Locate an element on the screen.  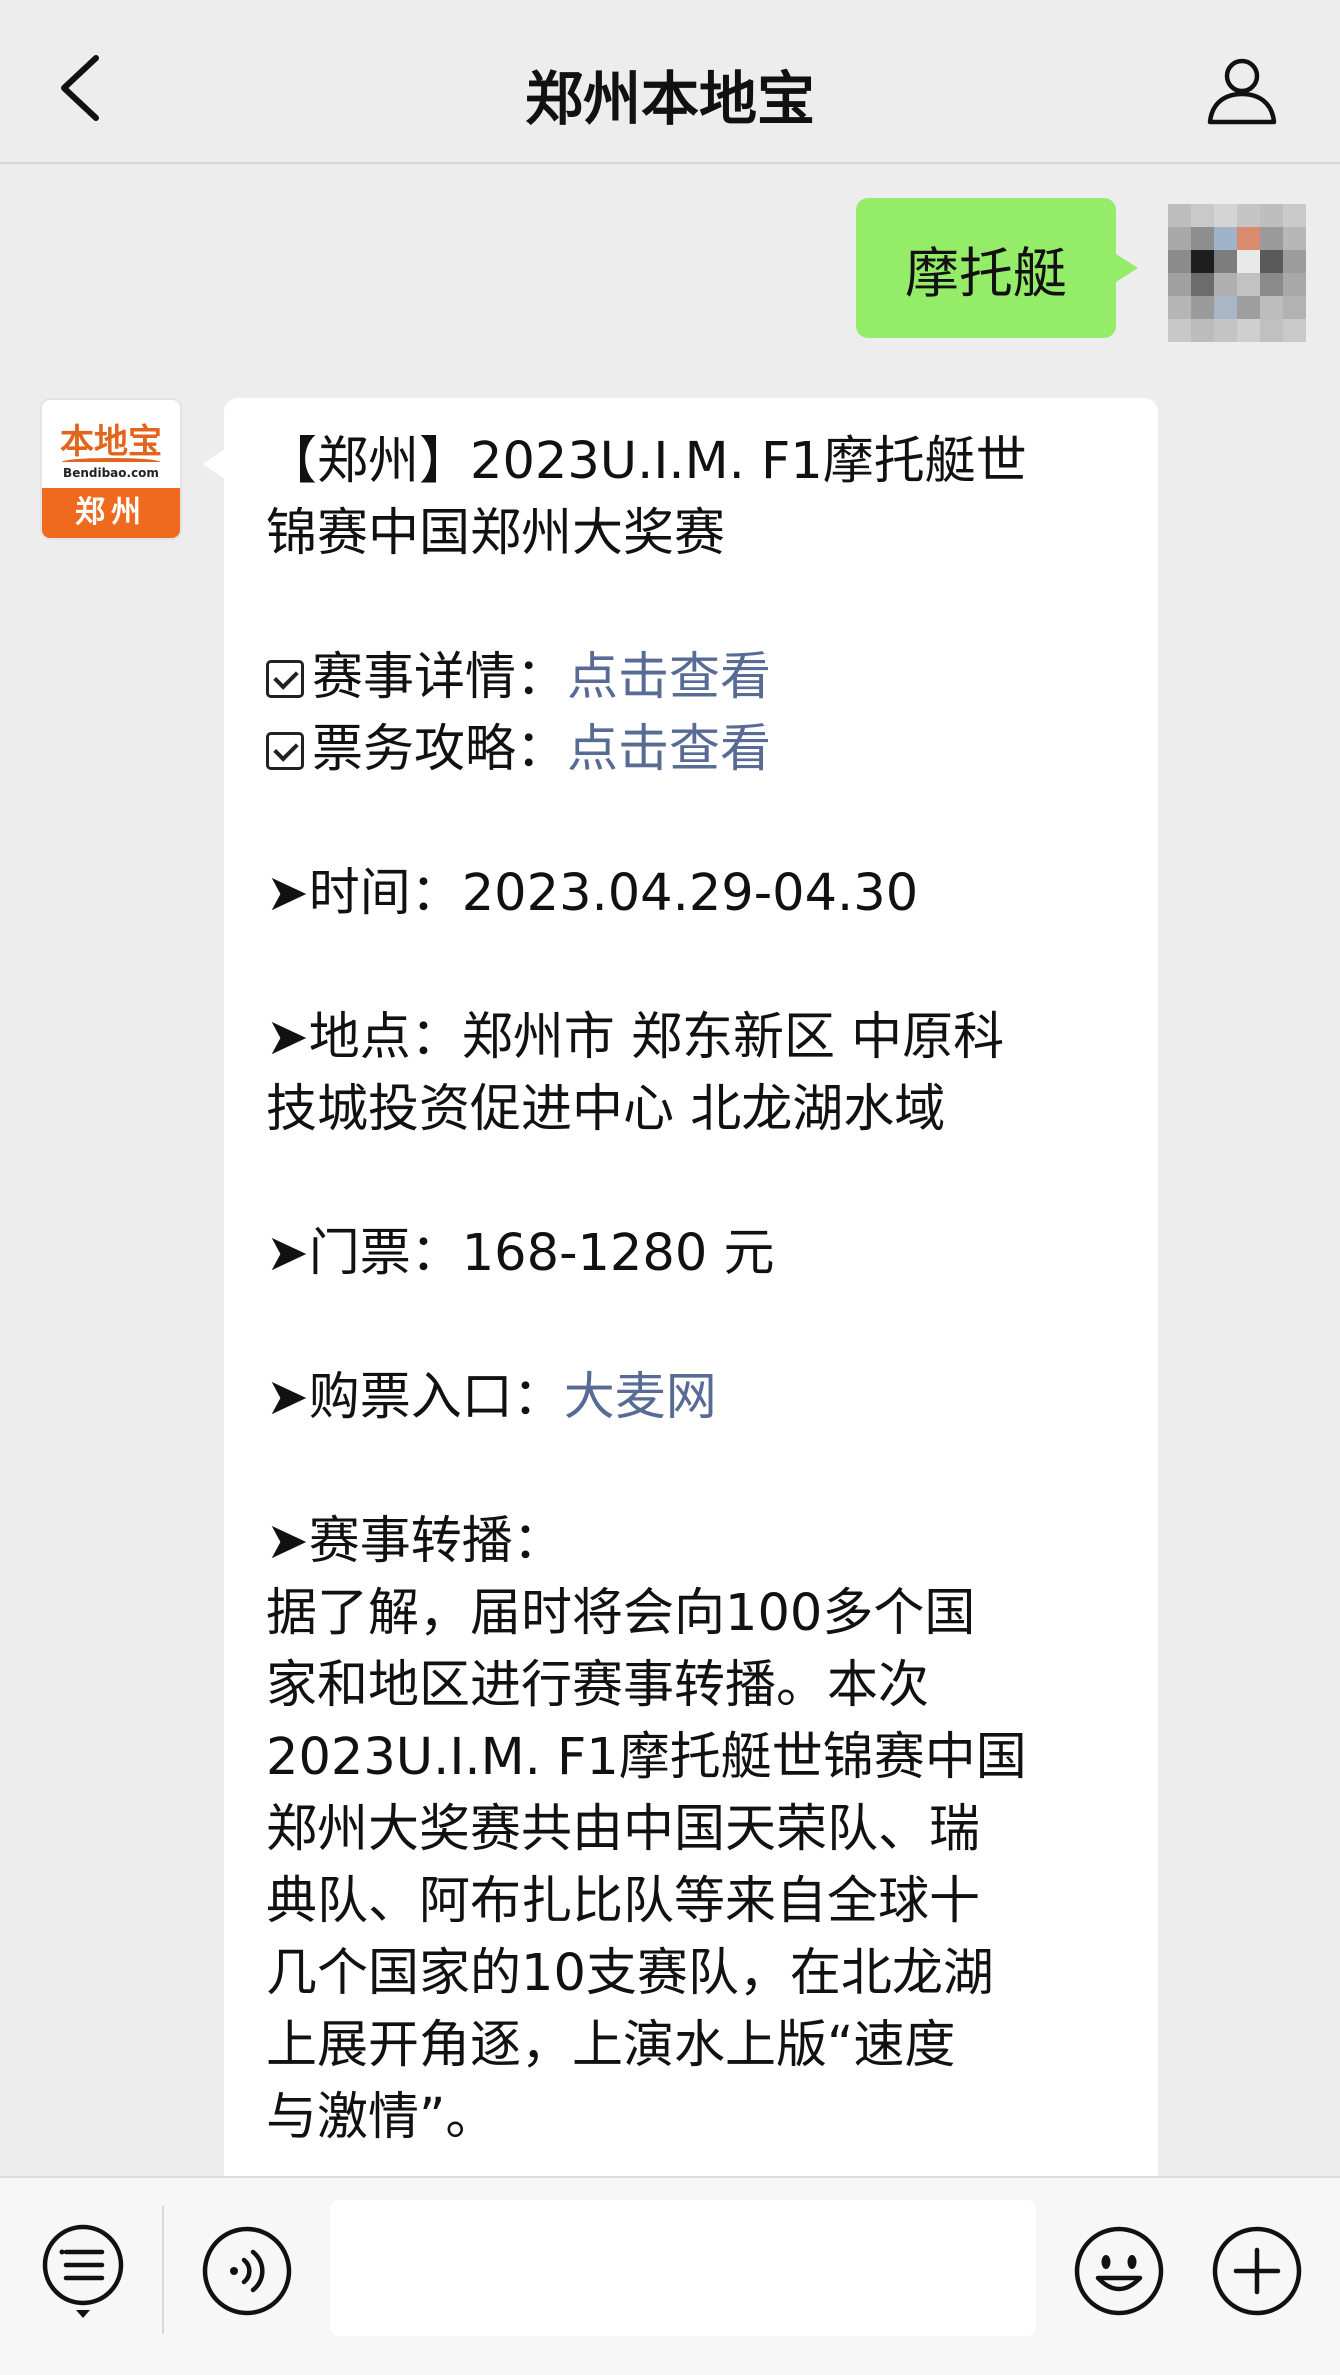
message-title-line: 【郑州】2023U.I.M. F1摩托艇世 is located at coordinates (646, 461).